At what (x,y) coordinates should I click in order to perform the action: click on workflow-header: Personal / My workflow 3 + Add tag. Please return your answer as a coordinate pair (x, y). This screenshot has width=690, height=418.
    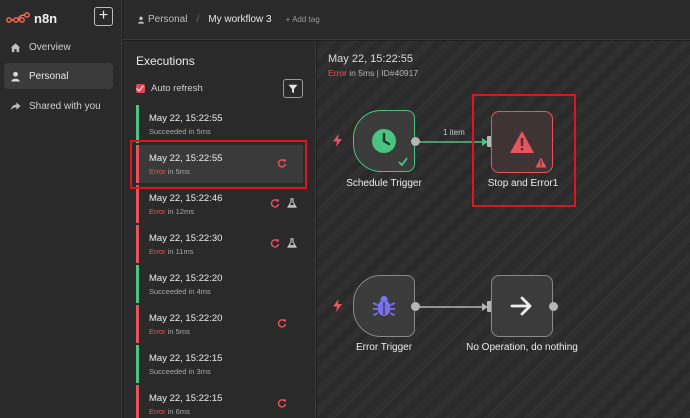
    Looking at the image, I should click on (406, 20).